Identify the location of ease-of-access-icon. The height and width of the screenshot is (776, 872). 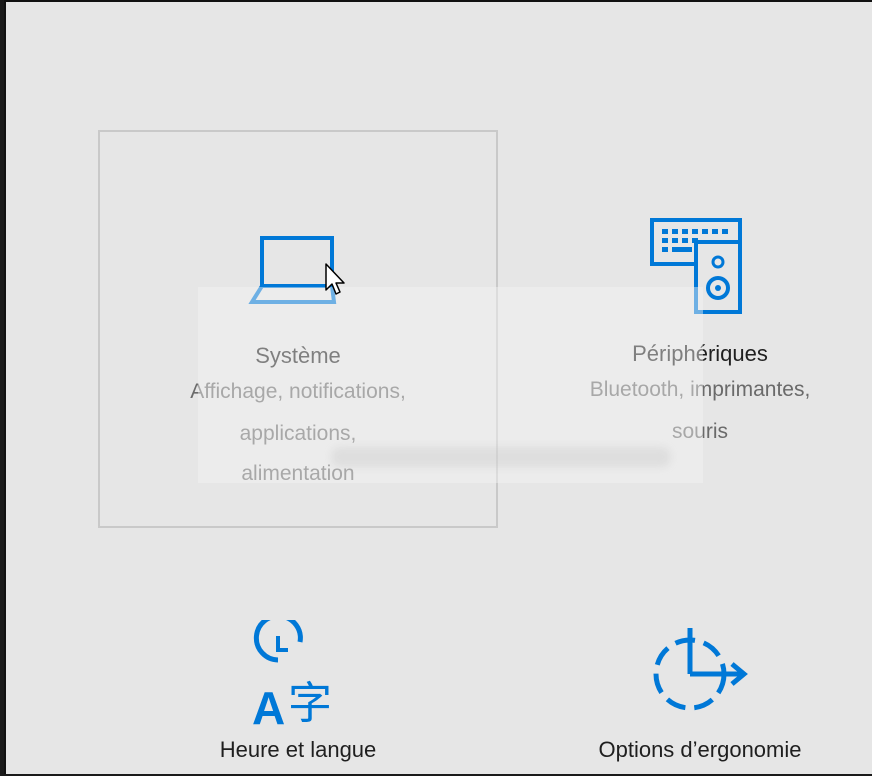
(698, 674).